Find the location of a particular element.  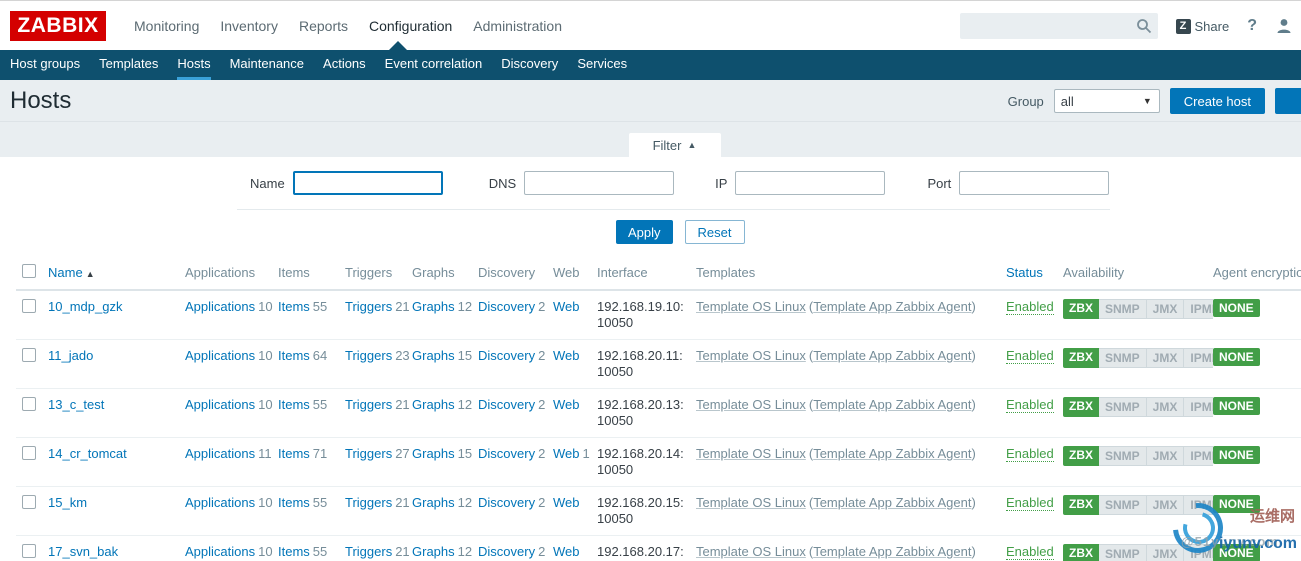

search-input is located at coordinates (1058, 26).